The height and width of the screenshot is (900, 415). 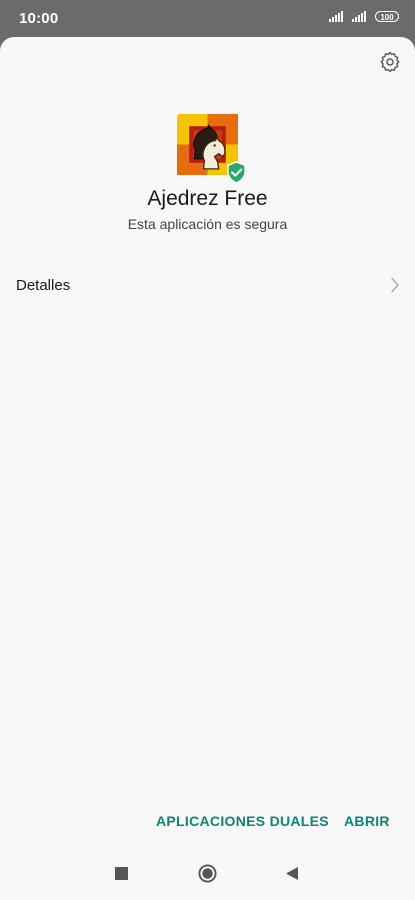 What do you see at coordinates (121, 873) in the screenshot?
I see `recent-apps-icon` at bounding box center [121, 873].